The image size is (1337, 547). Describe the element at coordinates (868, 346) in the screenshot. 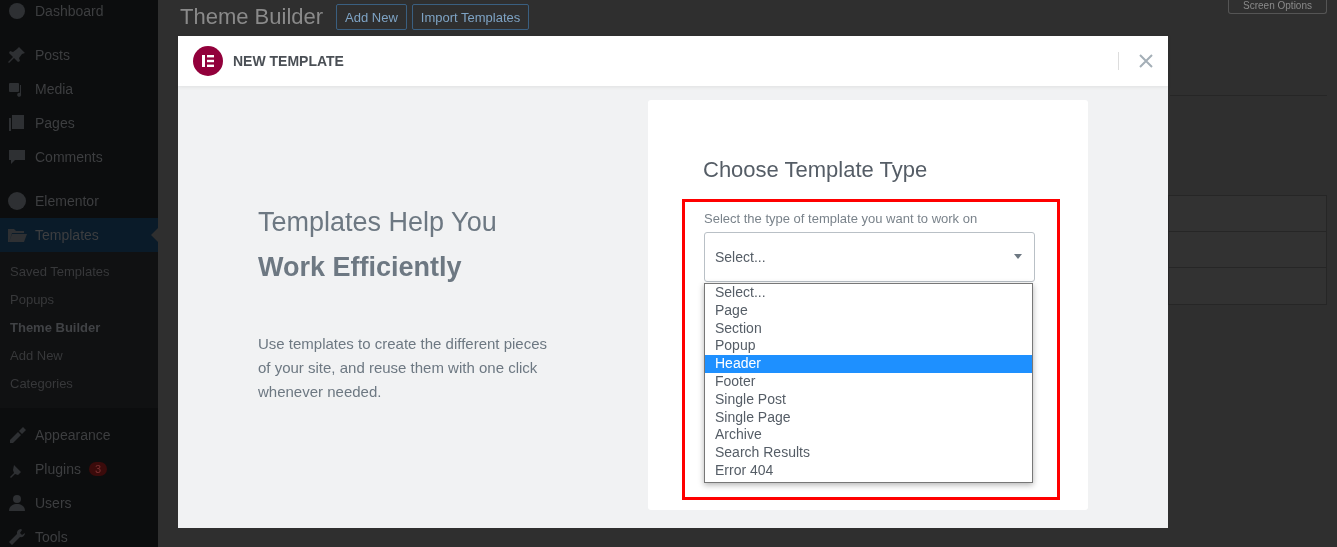

I see `dropdown-option: Popup` at that location.